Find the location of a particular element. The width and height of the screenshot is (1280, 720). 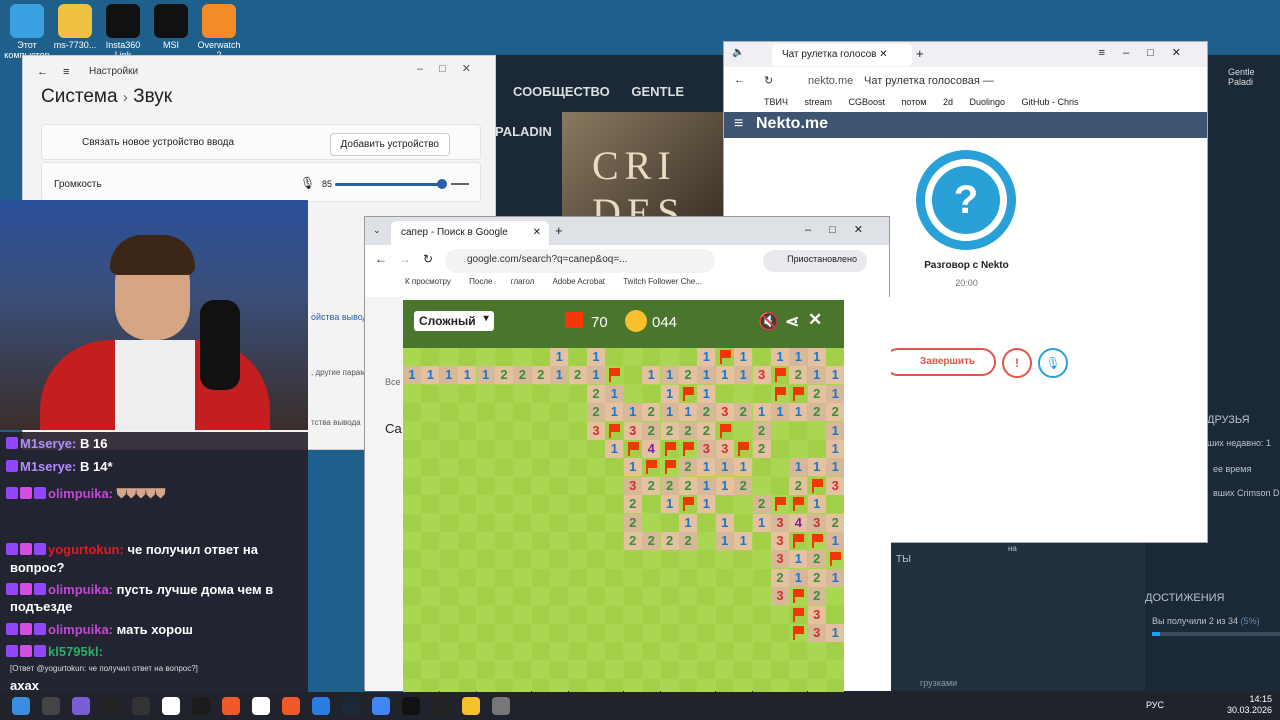

back-arrow-icon: ← is located at coordinates (42, 72).